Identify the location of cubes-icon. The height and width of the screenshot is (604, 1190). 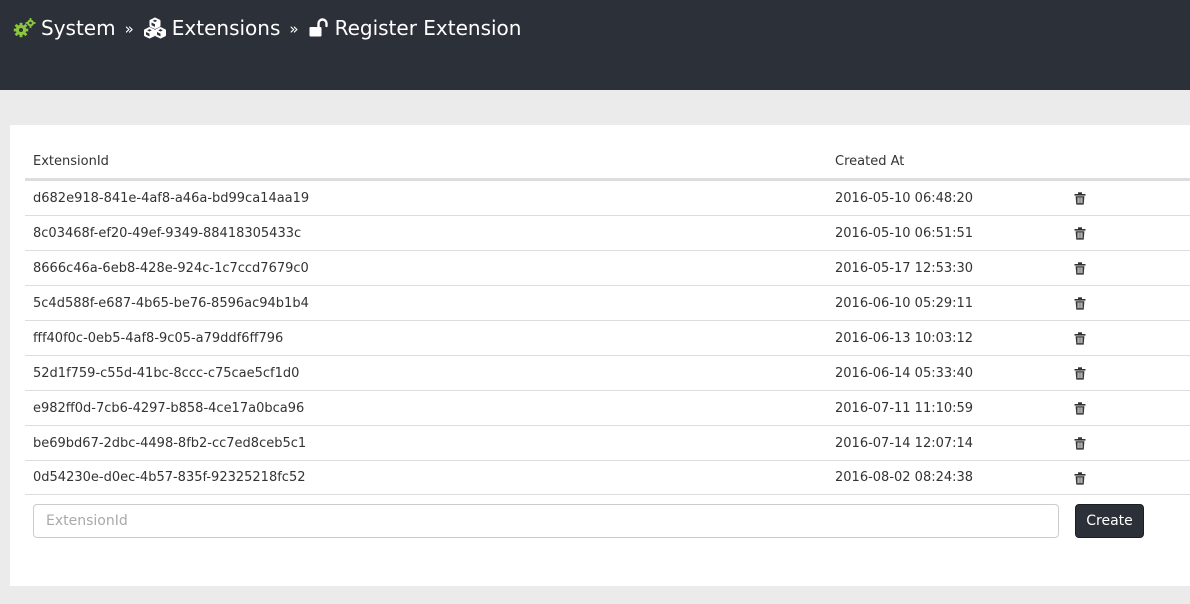
(155, 28).